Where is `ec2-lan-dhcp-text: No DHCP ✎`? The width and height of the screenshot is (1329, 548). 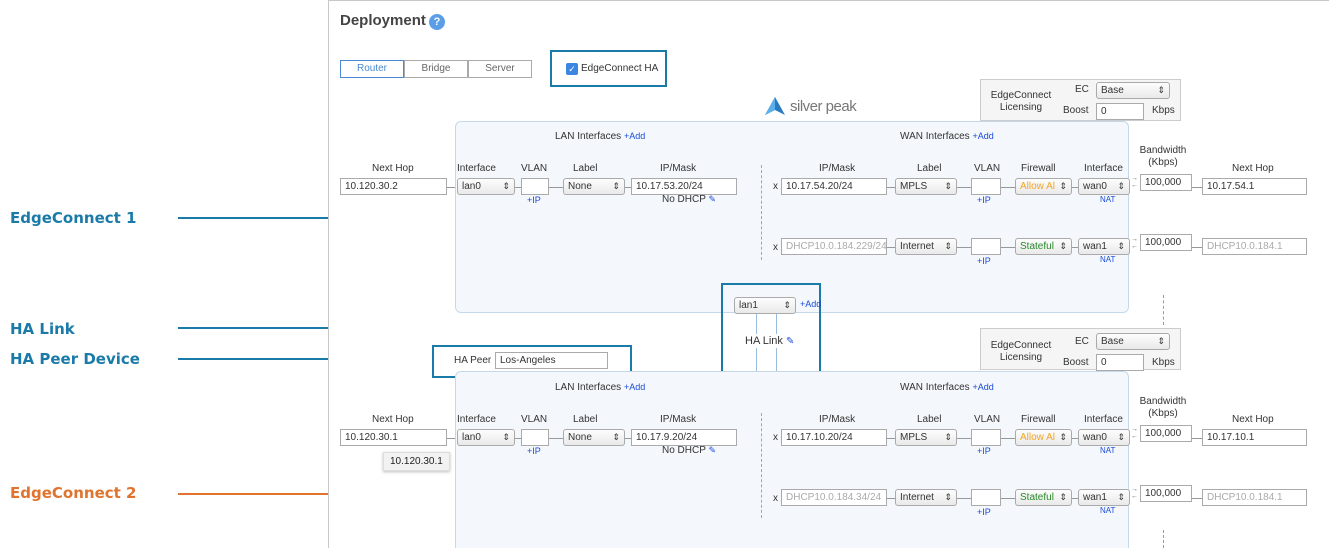 ec2-lan-dhcp-text: No DHCP ✎ is located at coordinates (689, 450).